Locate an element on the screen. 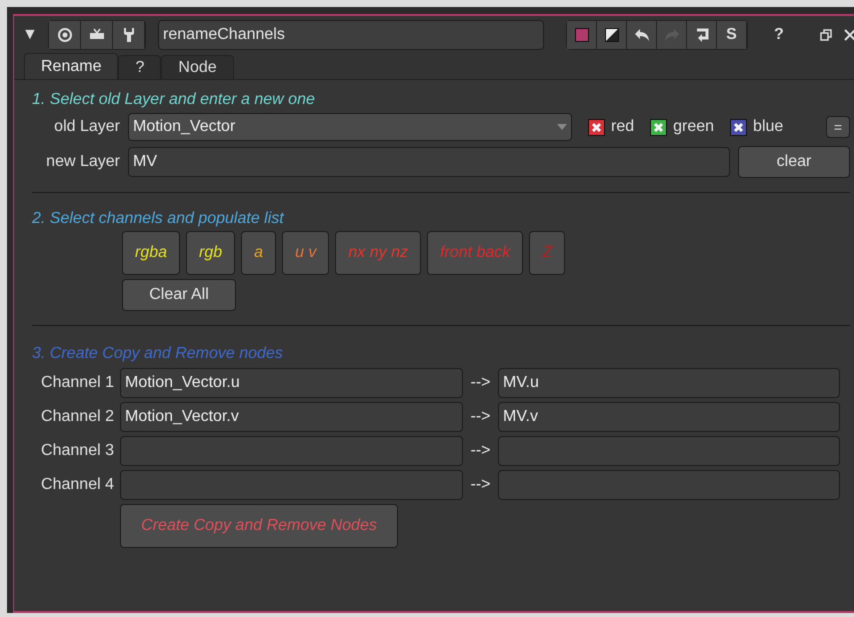  color-button is located at coordinates (612, 35).